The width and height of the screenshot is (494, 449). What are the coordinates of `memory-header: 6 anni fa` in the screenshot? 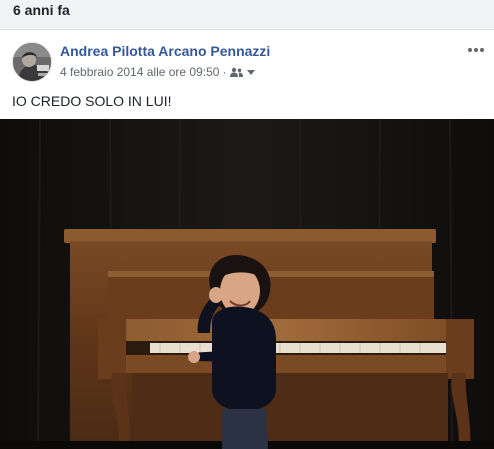 It's located at (247, 15).